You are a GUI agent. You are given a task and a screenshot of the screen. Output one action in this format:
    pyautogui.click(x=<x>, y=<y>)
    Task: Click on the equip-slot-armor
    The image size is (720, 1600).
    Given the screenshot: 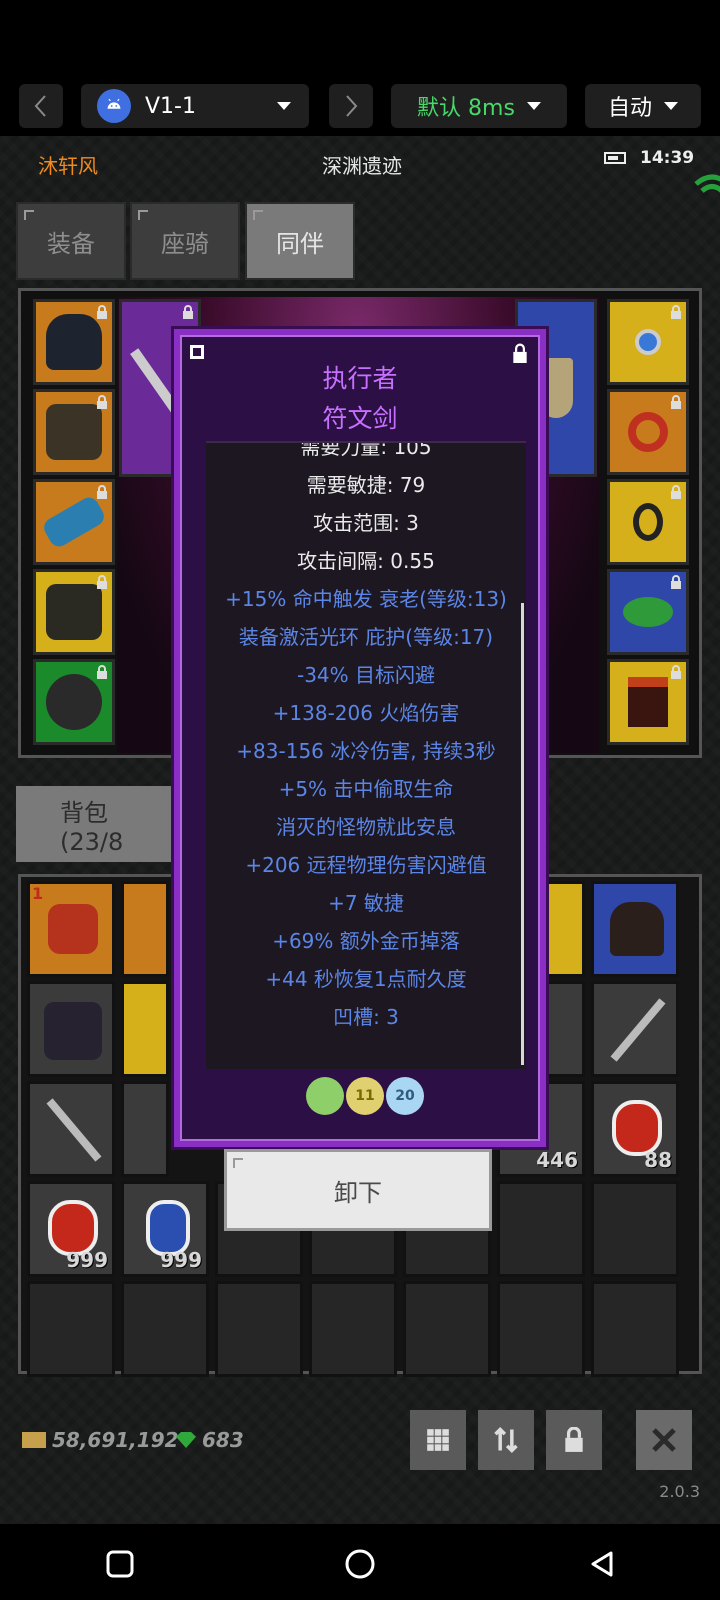 What is the action you would take?
    pyautogui.click(x=74, y=432)
    